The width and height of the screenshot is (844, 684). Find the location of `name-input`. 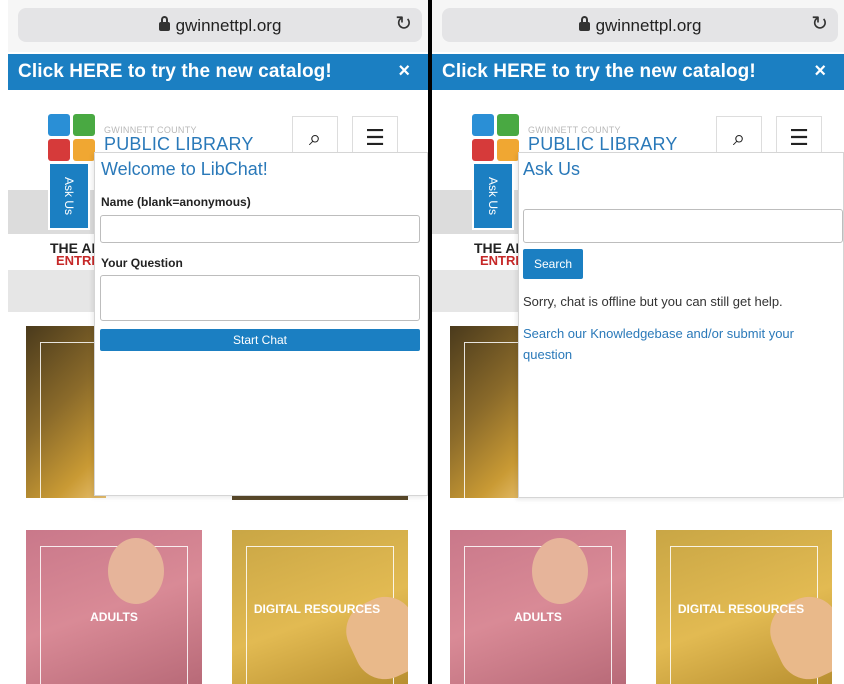

name-input is located at coordinates (260, 229).